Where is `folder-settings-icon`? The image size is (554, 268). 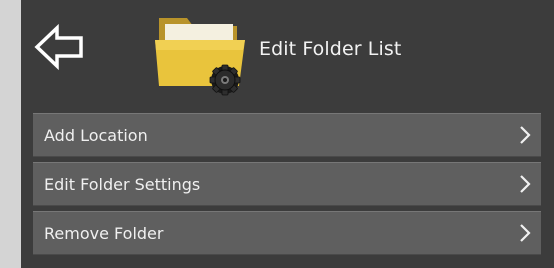 folder-settings-icon is located at coordinates (203, 53).